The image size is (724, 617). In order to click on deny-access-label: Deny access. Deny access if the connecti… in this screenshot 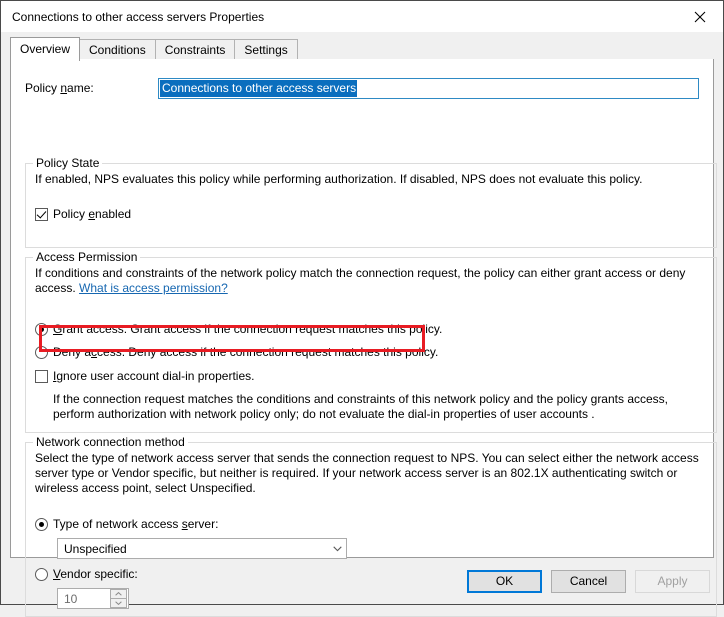, I will do `click(246, 352)`.